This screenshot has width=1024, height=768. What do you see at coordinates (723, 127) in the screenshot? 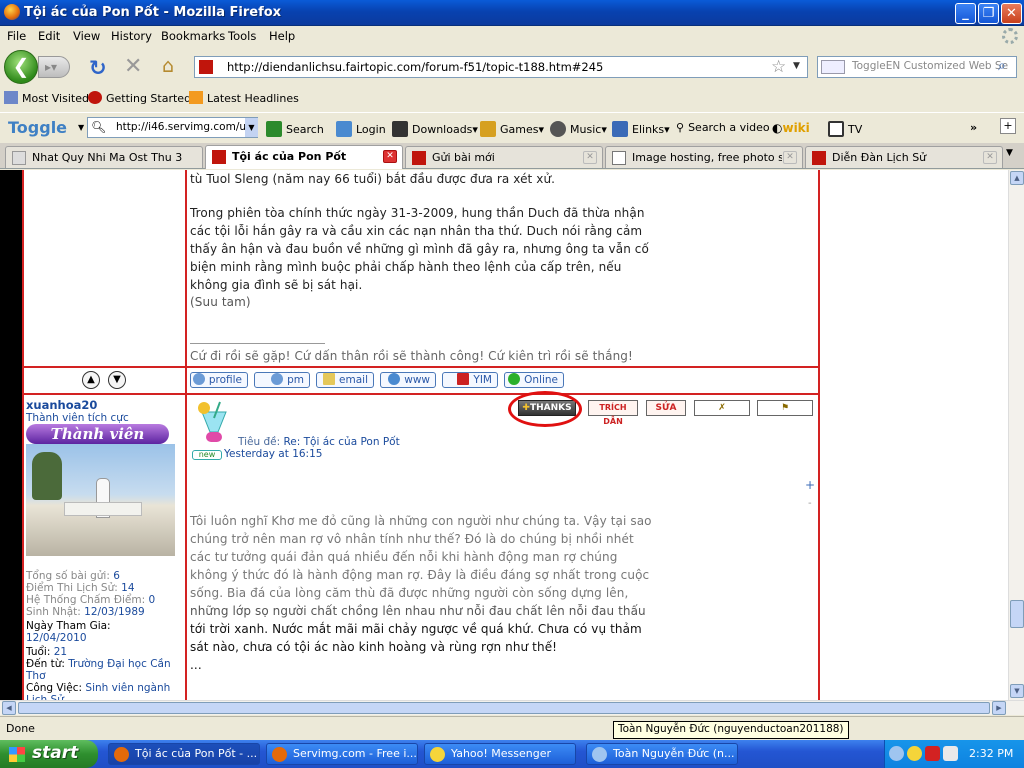
I see `toggle-video-search-button: ⚲ Search a video` at bounding box center [723, 127].